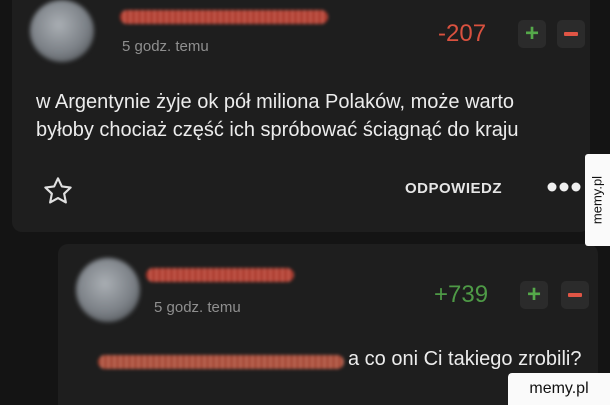 The height and width of the screenshot is (405, 610). I want to click on watermark-side-label: memy.pl, so click(597, 200).